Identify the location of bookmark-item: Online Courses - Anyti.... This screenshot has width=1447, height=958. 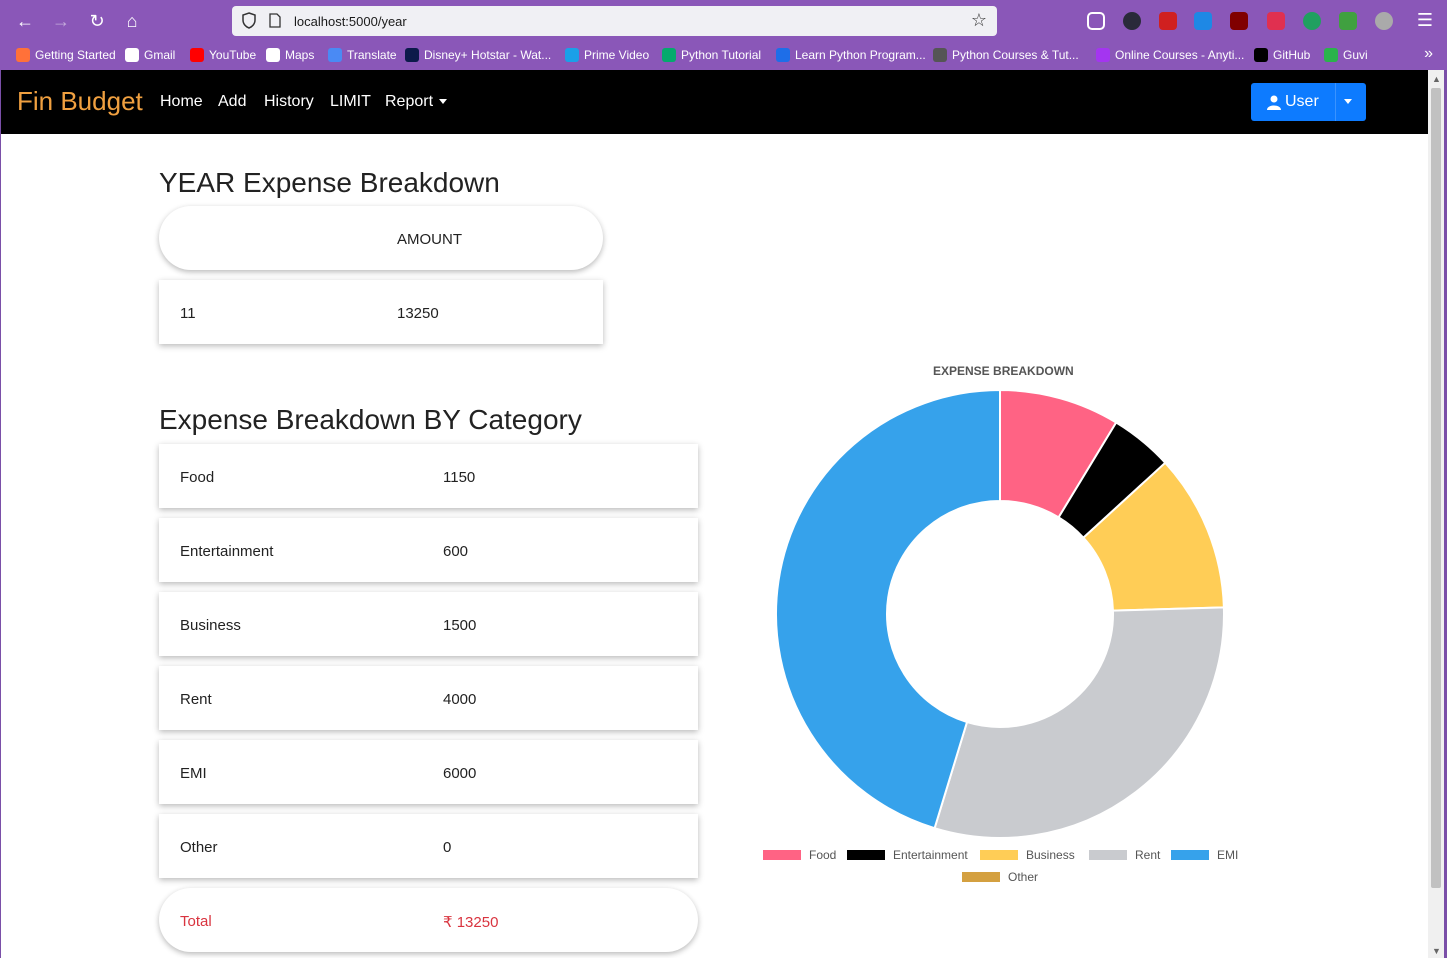
(1170, 55).